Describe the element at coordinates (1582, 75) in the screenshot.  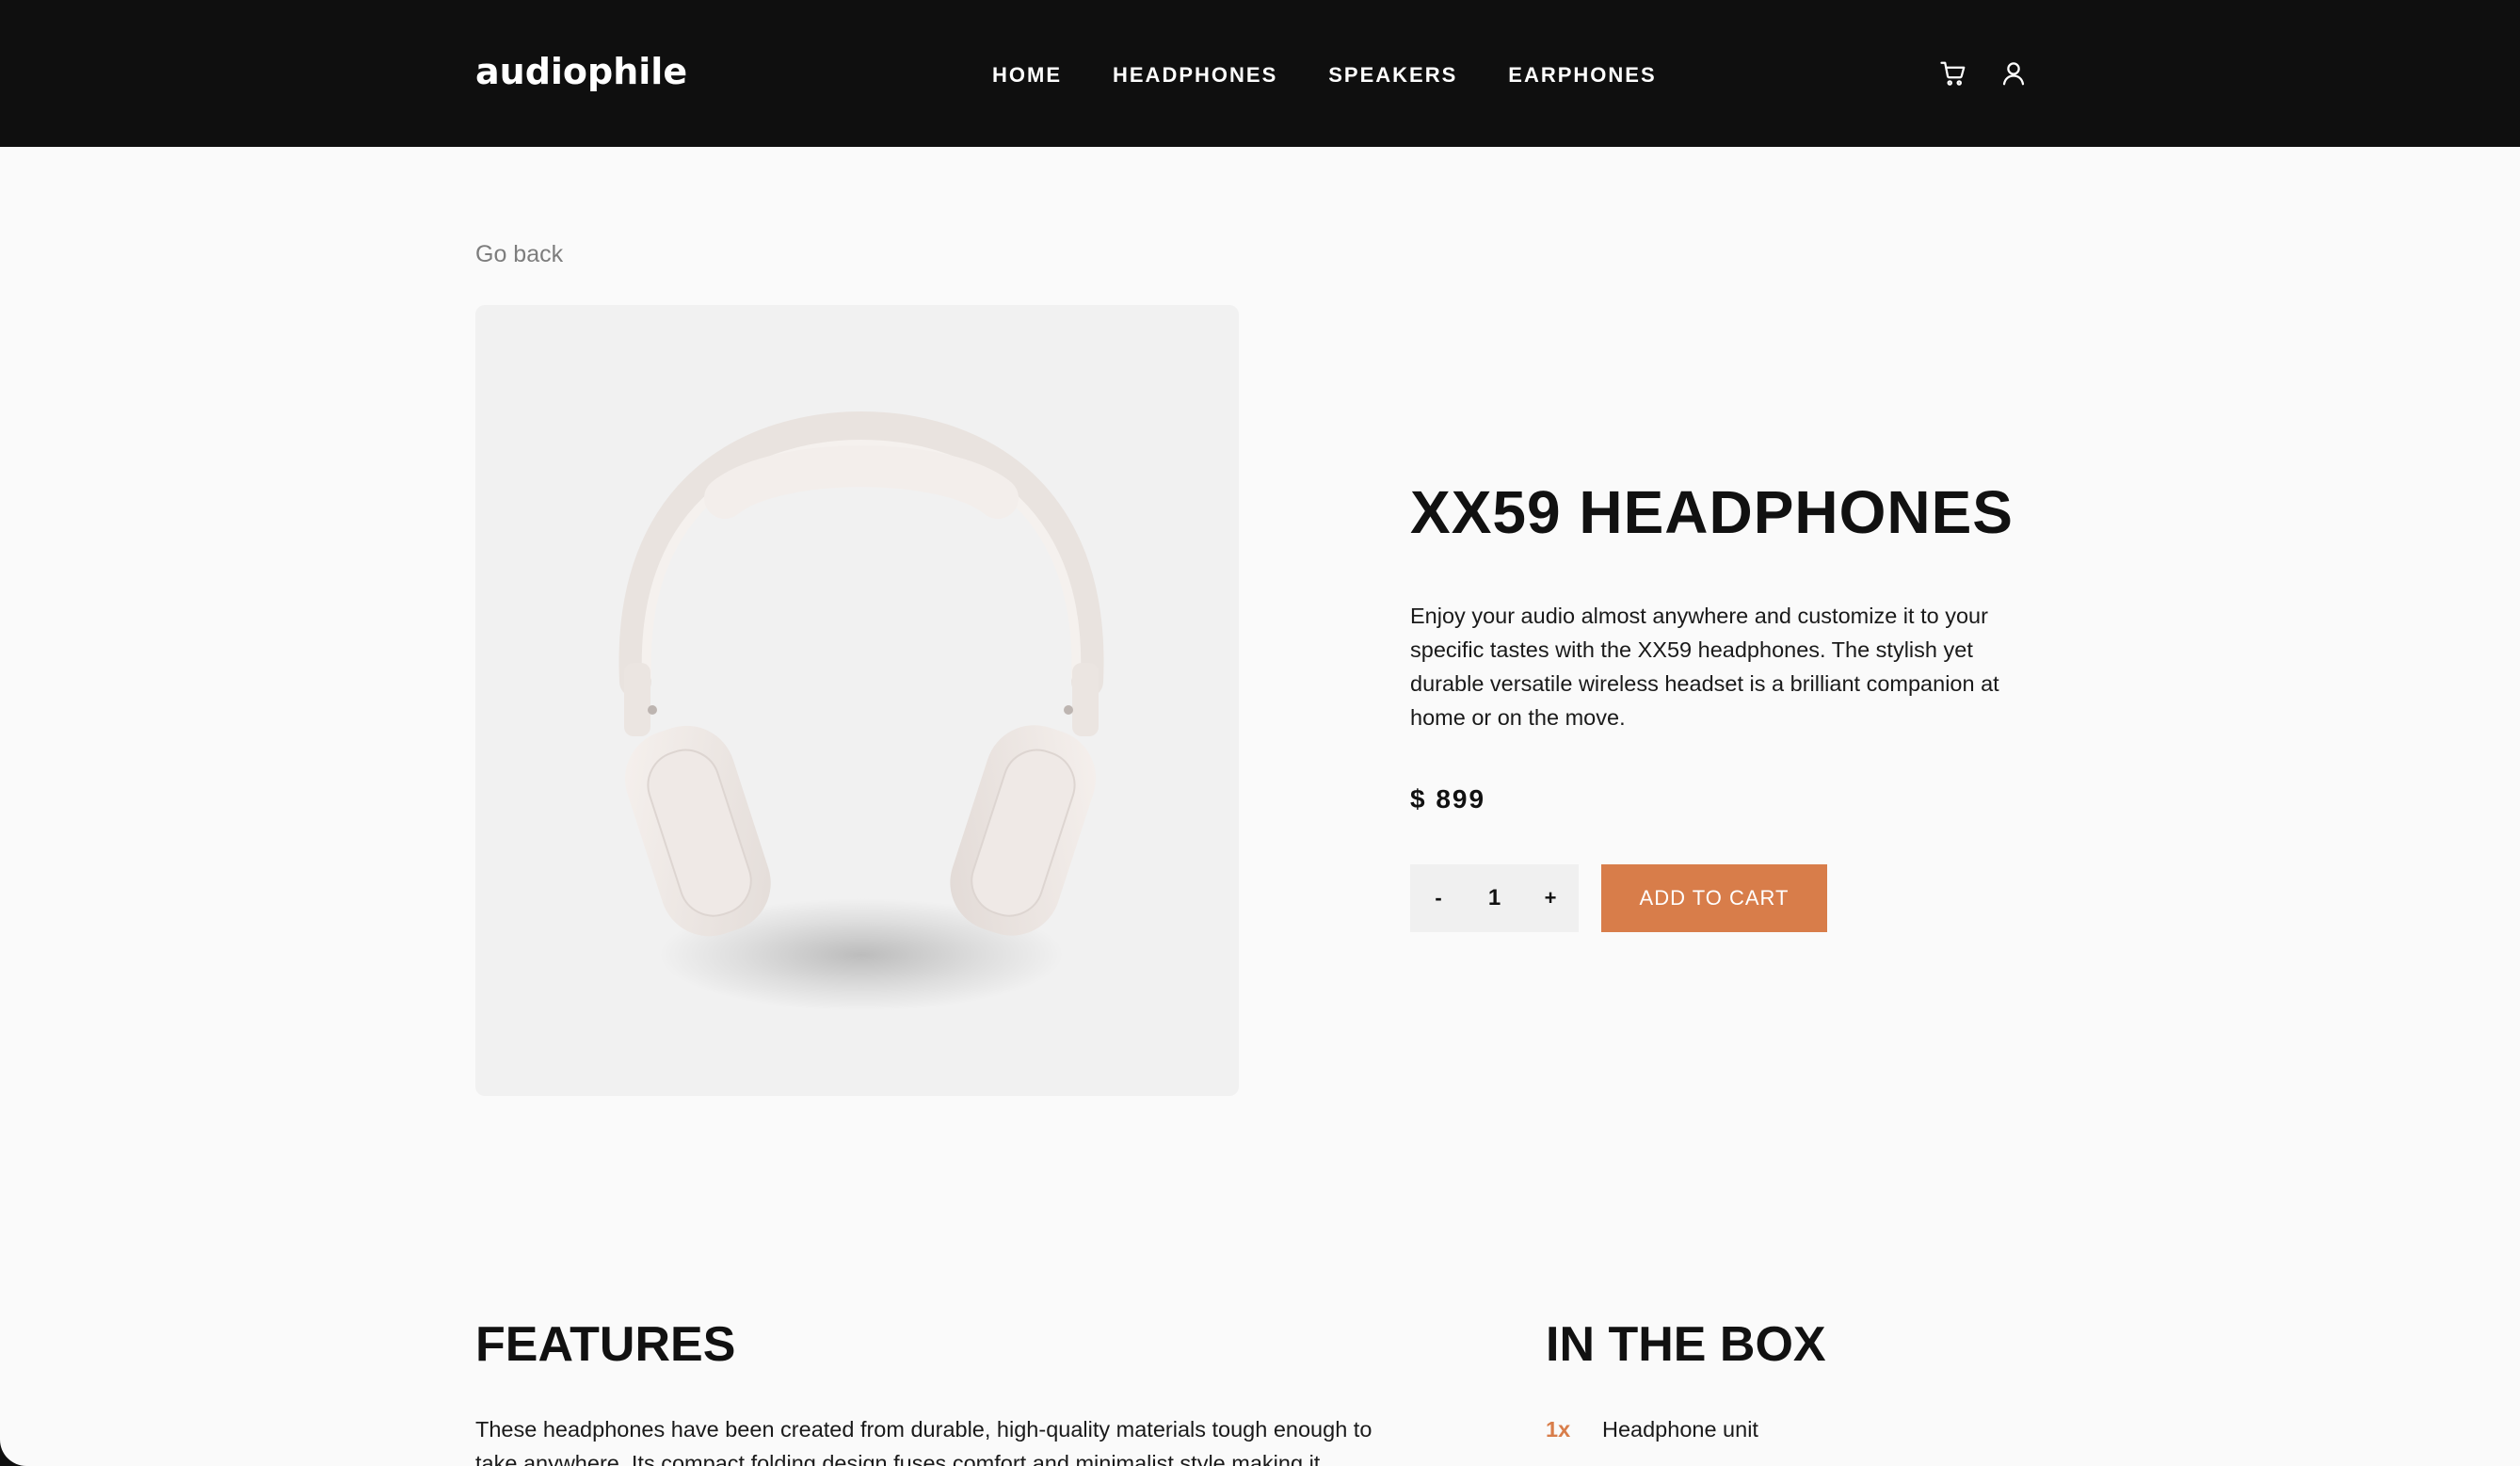
I see `nav-earphones: EARPHONES` at that location.